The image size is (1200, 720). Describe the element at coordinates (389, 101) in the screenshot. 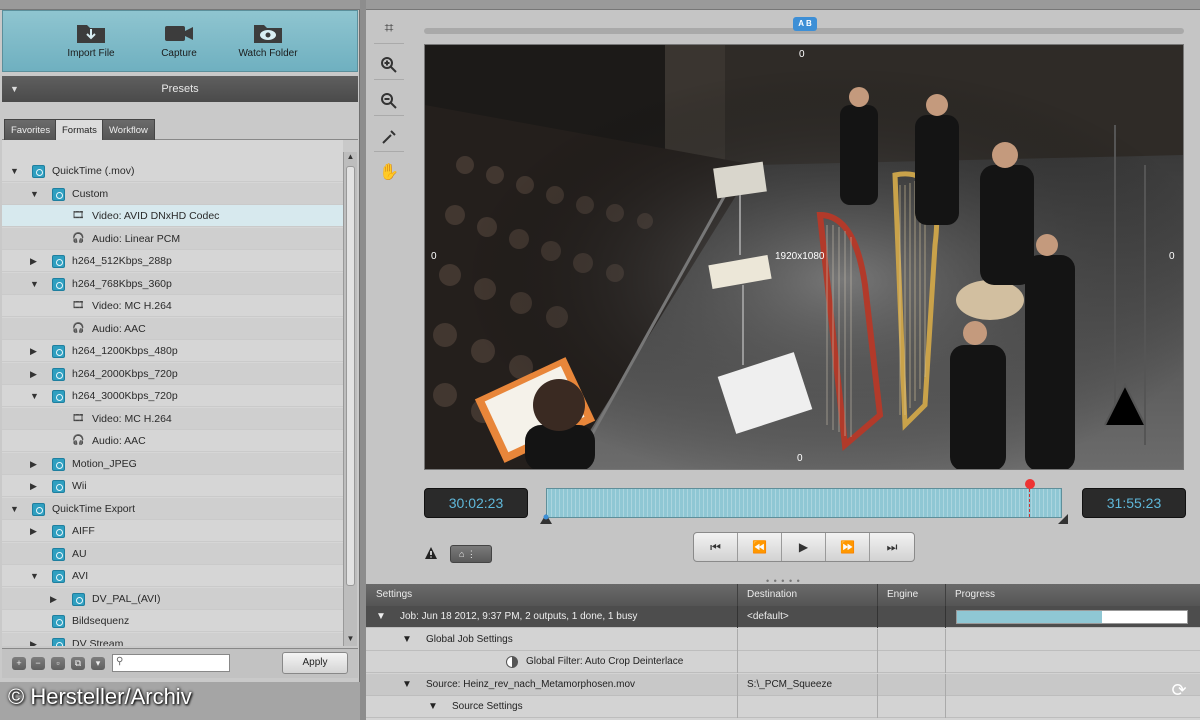

I see `zoom-out-icon` at that location.